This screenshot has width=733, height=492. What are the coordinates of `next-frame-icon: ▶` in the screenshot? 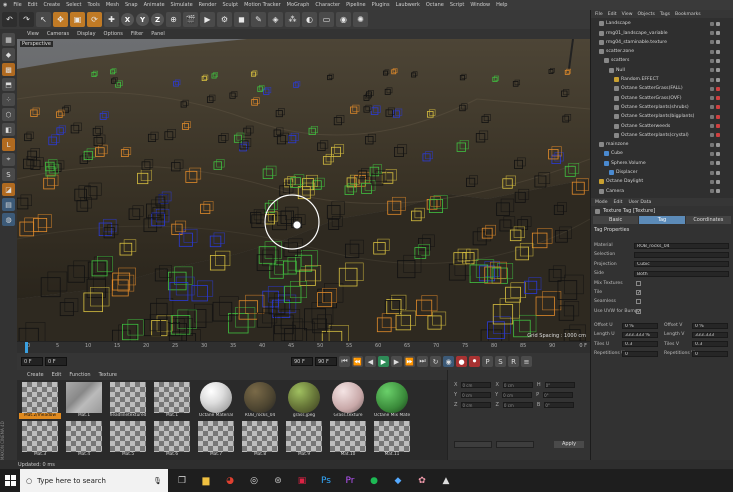 It's located at (396, 361).